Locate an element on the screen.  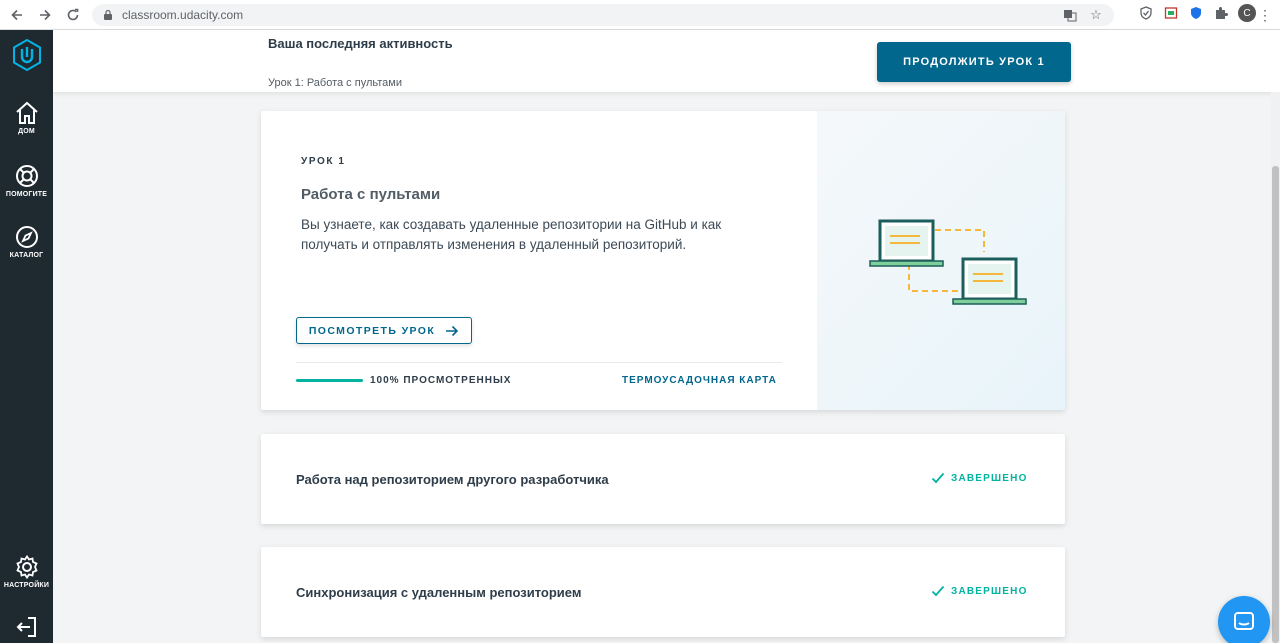
activity-subtitle: Урок 1: Работа с пультами is located at coordinates (335, 83).